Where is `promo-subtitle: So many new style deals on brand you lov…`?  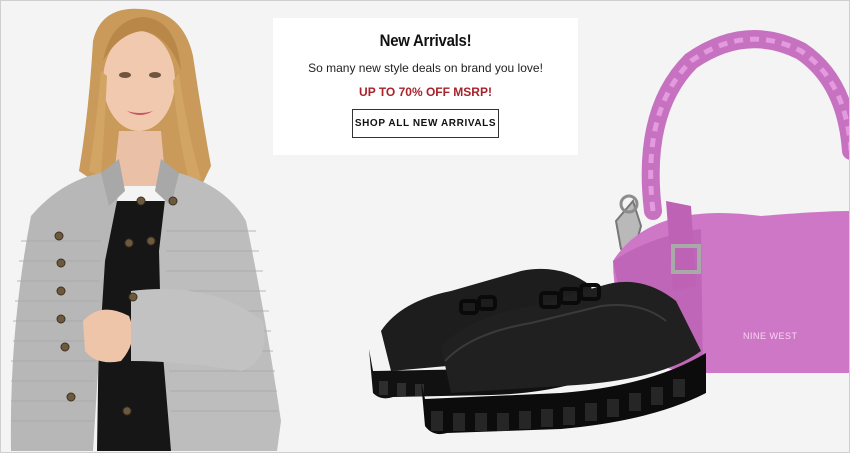
promo-subtitle: So many new style deals on brand you lov… is located at coordinates (425, 68).